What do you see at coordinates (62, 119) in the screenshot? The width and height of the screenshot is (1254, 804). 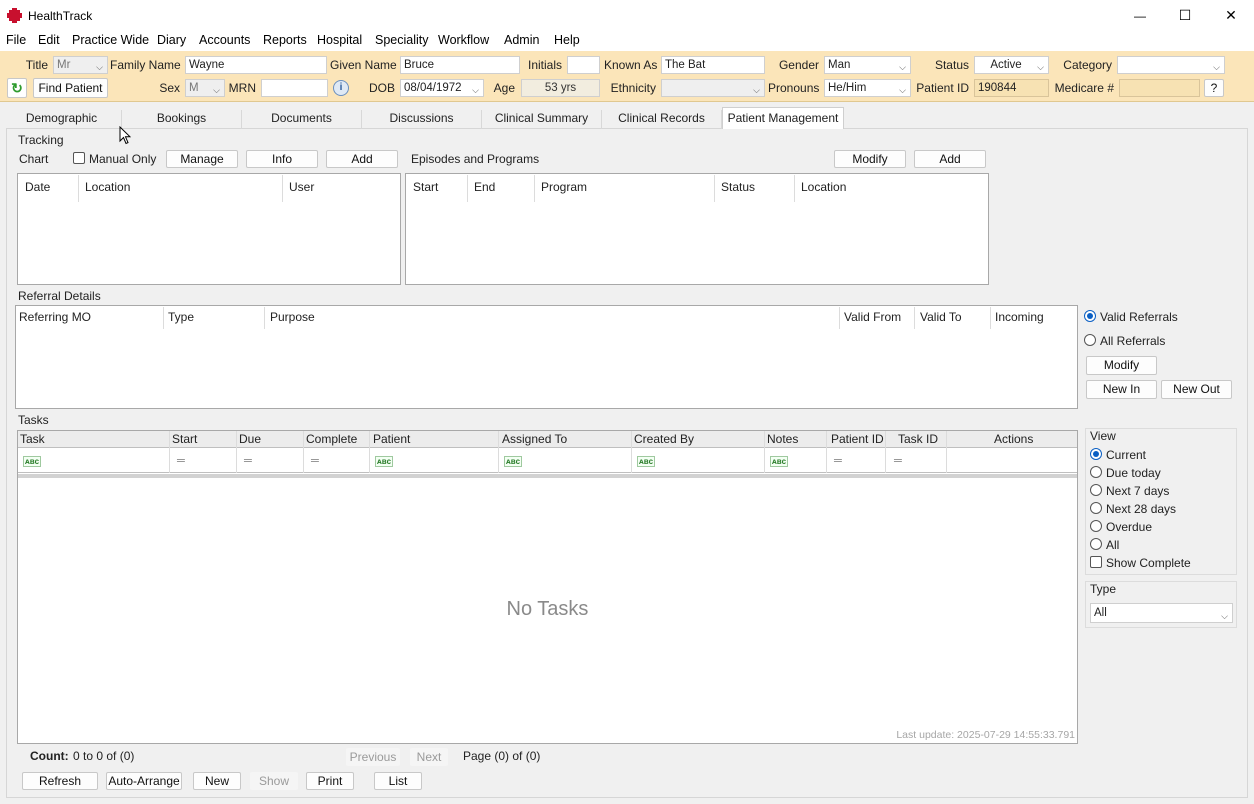 I see `tab-demographic: Demographic` at bounding box center [62, 119].